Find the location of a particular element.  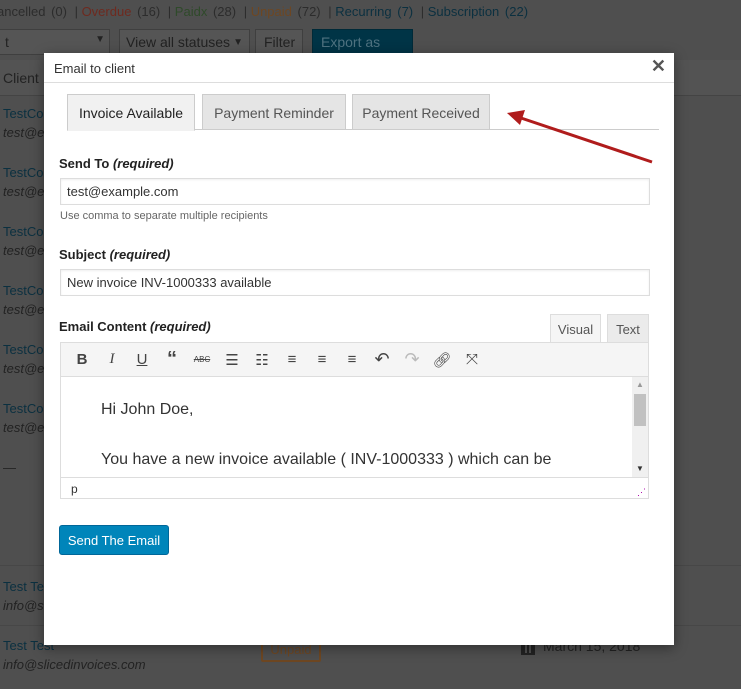

underline-icon: U is located at coordinates (142, 359).